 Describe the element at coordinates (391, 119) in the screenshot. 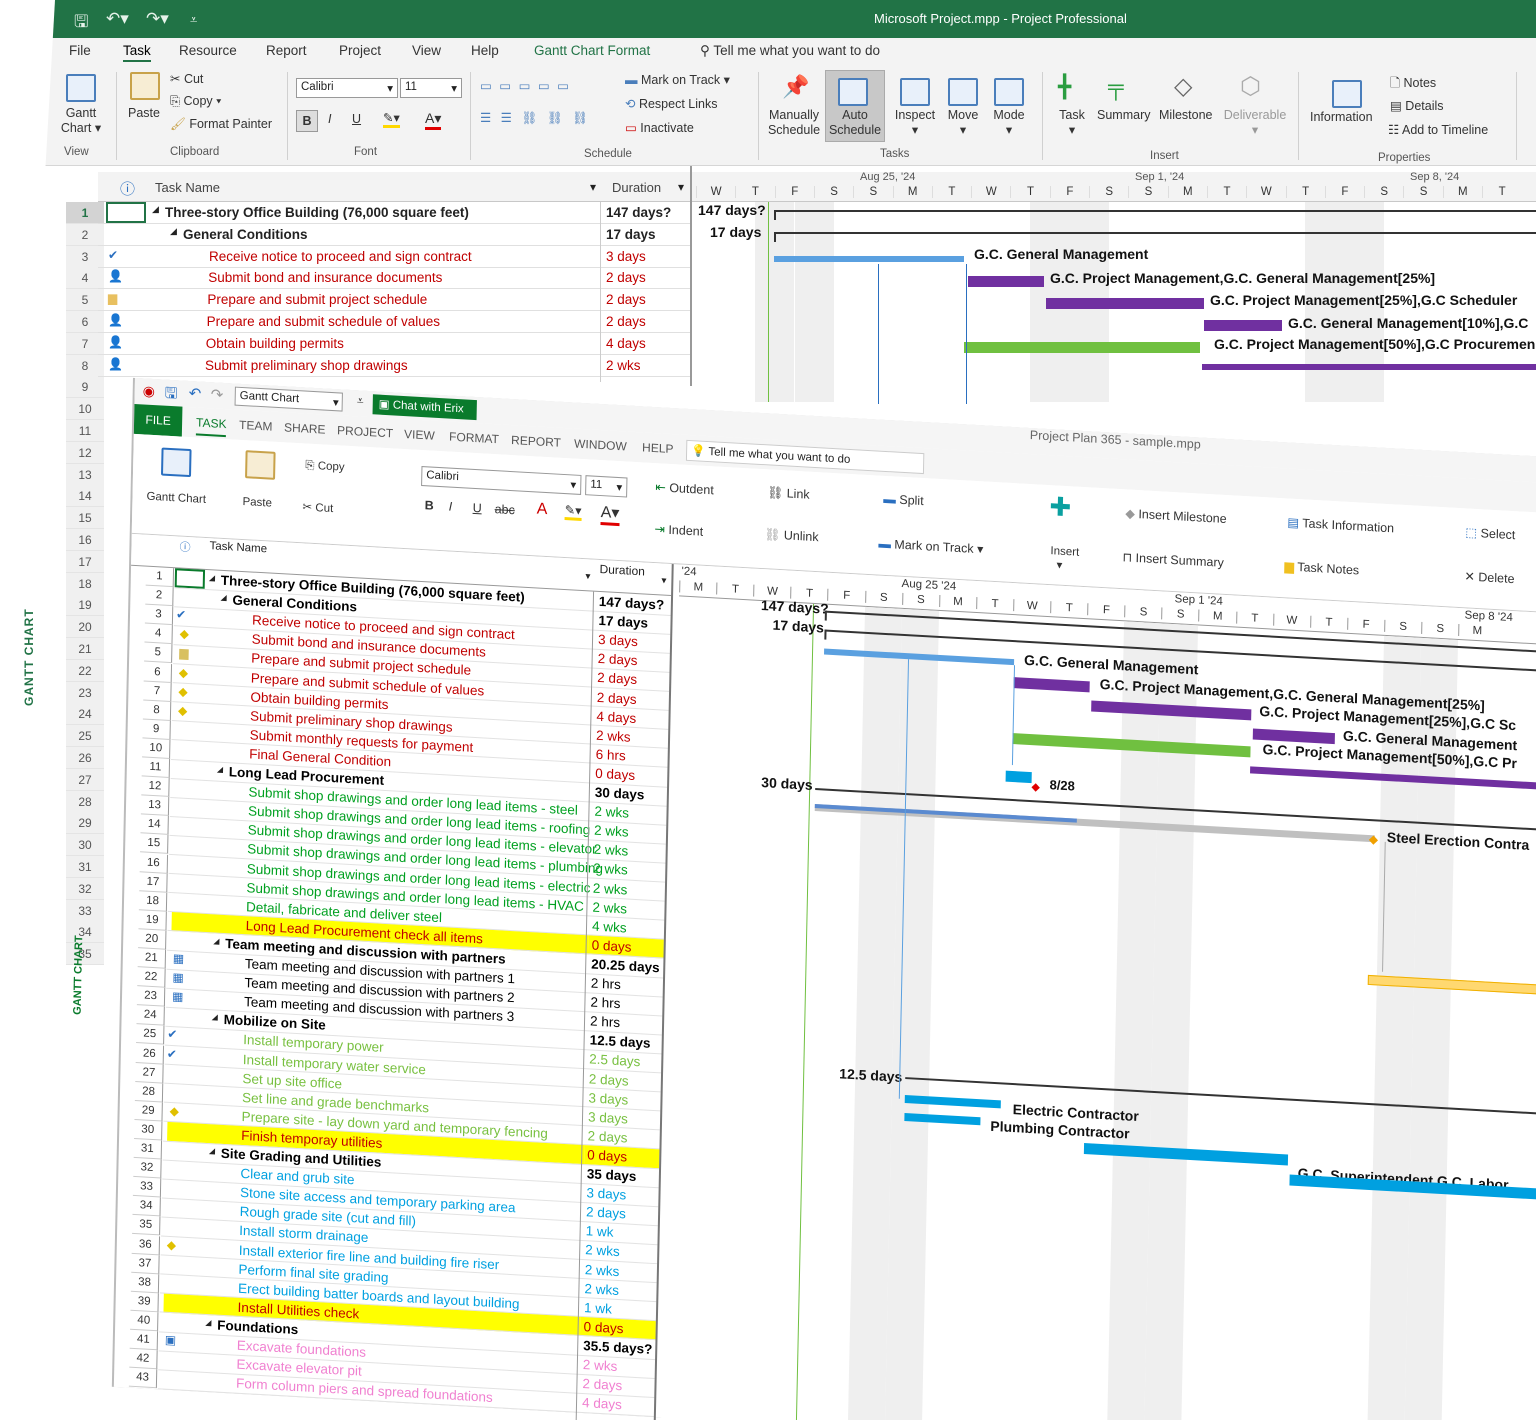

I see `highlight-color-icon: ✎▾` at that location.